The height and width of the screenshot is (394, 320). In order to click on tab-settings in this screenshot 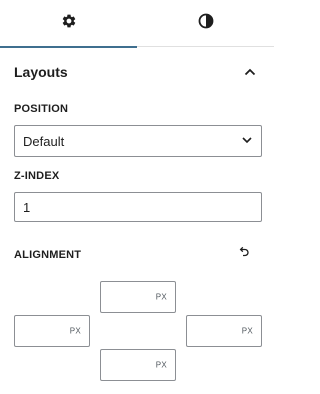, I will do `click(68, 24)`.